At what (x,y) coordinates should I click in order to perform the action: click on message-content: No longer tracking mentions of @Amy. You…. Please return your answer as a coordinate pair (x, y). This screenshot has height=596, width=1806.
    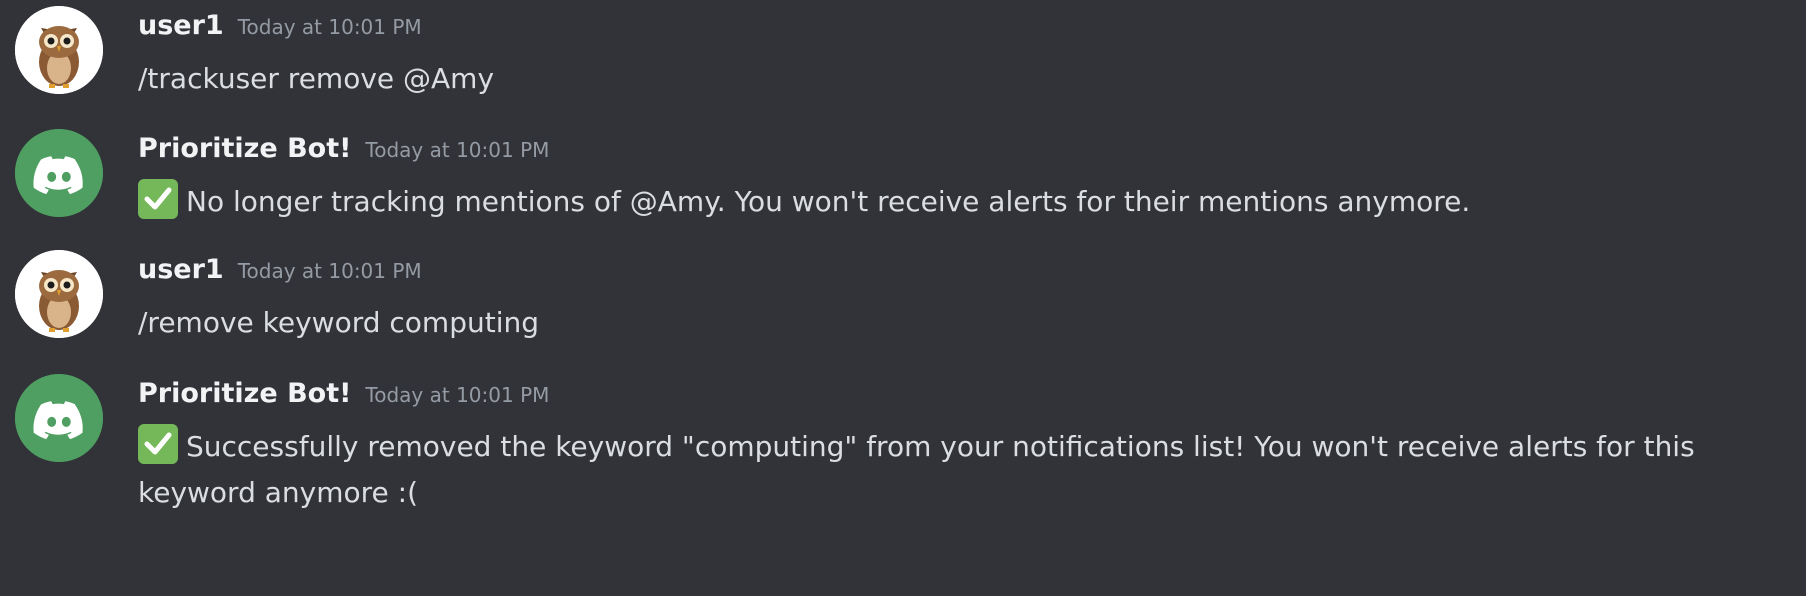
    Looking at the image, I should click on (958, 202).